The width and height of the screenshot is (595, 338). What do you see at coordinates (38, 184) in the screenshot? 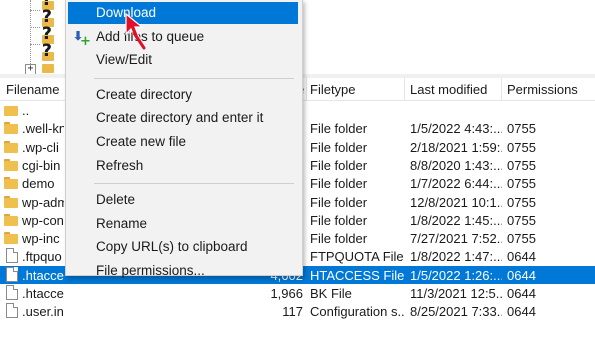
I see `file-name: demo` at bounding box center [38, 184].